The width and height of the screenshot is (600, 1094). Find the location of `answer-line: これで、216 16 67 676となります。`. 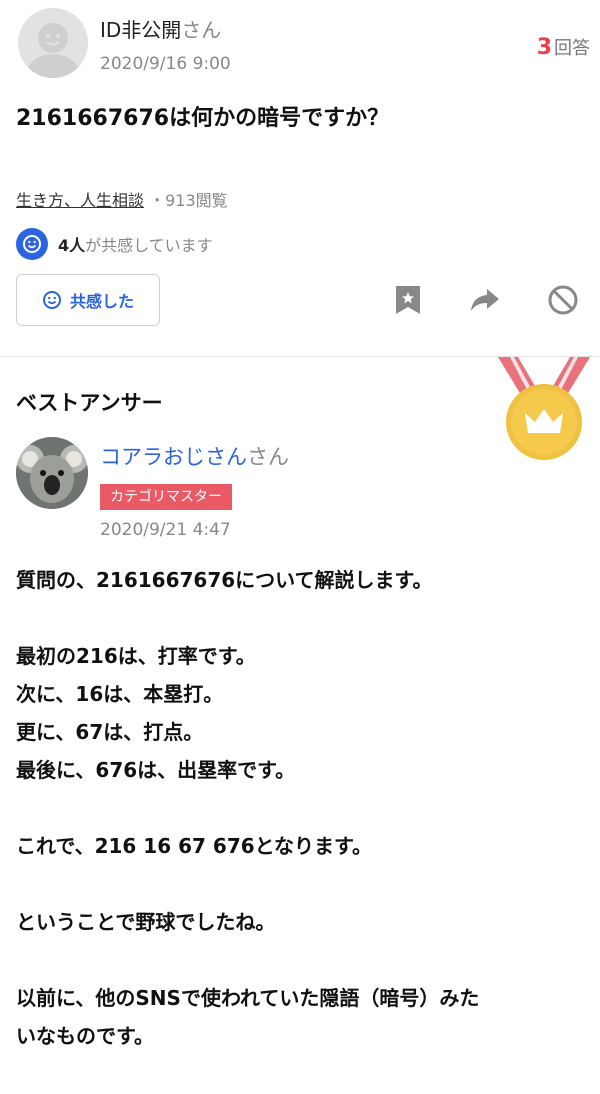

answer-line: これで、216 16 67 676となります。 is located at coordinates (194, 846).